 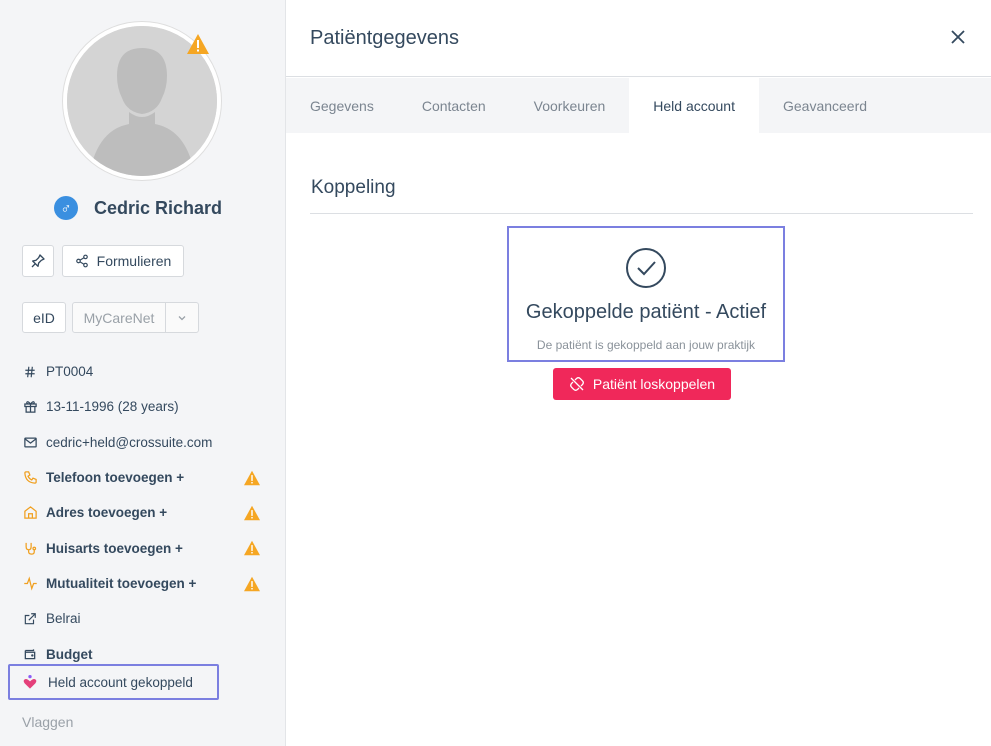 What do you see at coordinates (353, 187) in the screenshot?
I see `section-title: Koppeling` at bounding box center [353, 187].